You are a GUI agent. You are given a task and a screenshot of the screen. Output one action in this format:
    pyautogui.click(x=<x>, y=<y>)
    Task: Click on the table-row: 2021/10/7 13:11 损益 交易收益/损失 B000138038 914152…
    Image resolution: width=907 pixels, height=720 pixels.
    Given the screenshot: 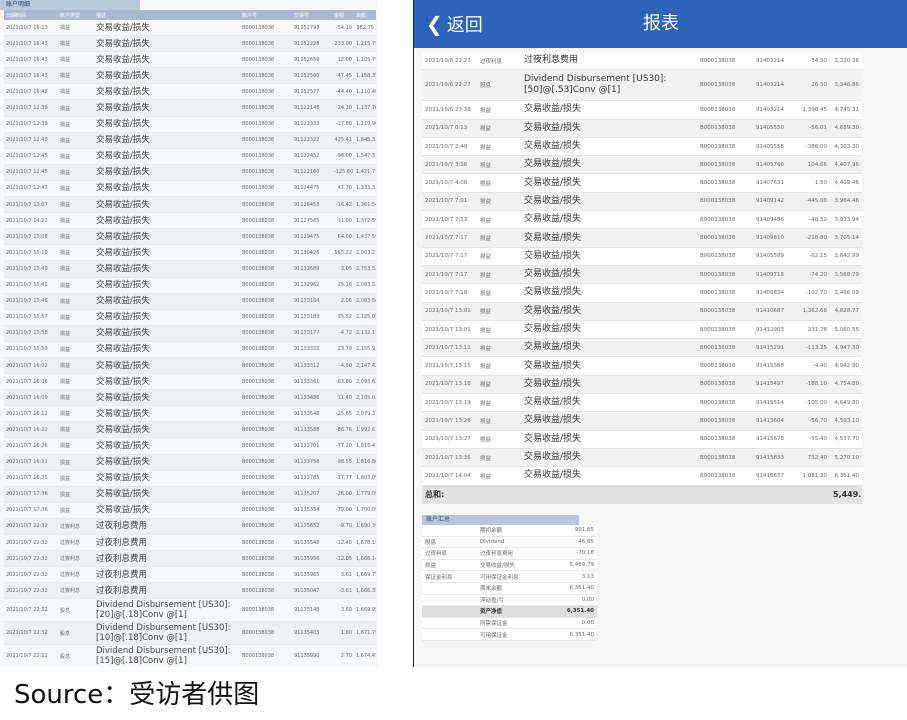 What is the action you would take?
    pyautogui.click(x=642, y=348)
    